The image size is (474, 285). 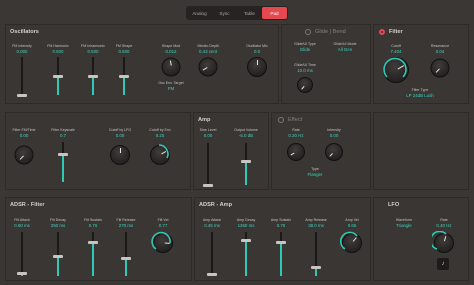 What do you see at coordinates (396, 46) in the screenshot?
I see `cutoff-label: Cutoff` at bounding box center [396, 46].